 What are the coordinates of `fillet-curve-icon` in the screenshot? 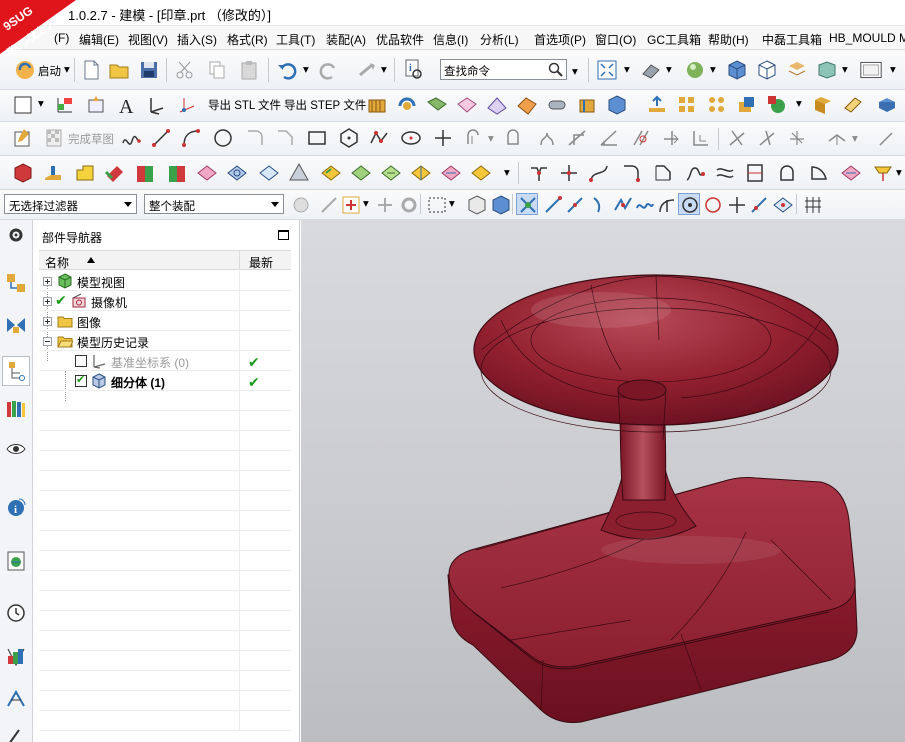 It's located at (631, 173).